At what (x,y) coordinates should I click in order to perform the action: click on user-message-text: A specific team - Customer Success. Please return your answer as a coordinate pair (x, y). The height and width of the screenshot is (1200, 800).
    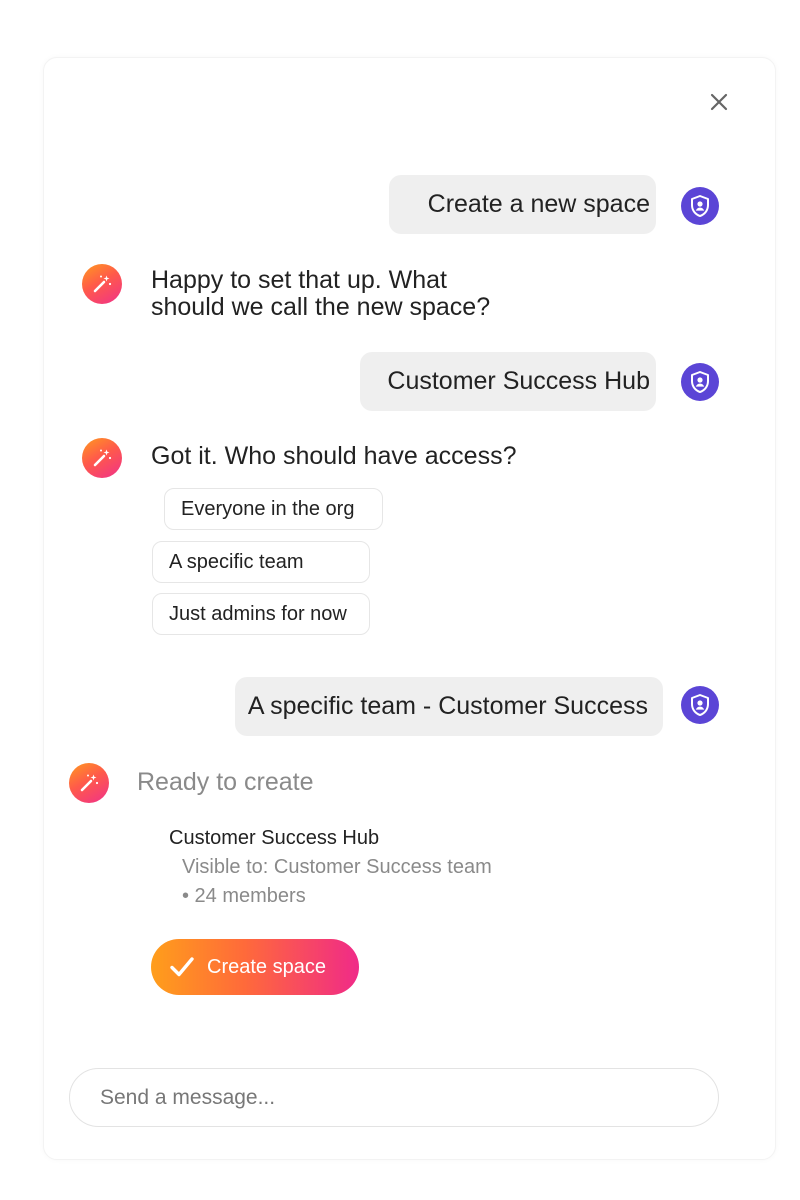
    Looking at the image, I should click on (447, 706).